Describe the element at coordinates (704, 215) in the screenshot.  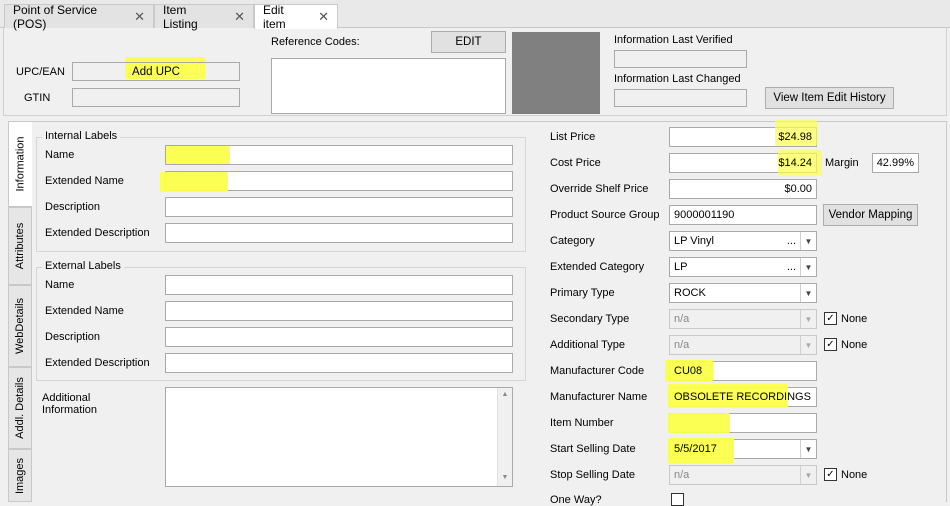
I see `psg-value: 9000001190` at that location.